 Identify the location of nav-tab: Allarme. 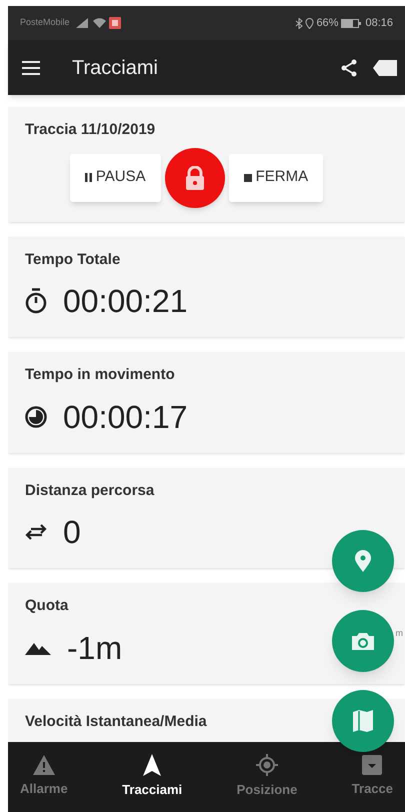
(44, 777).